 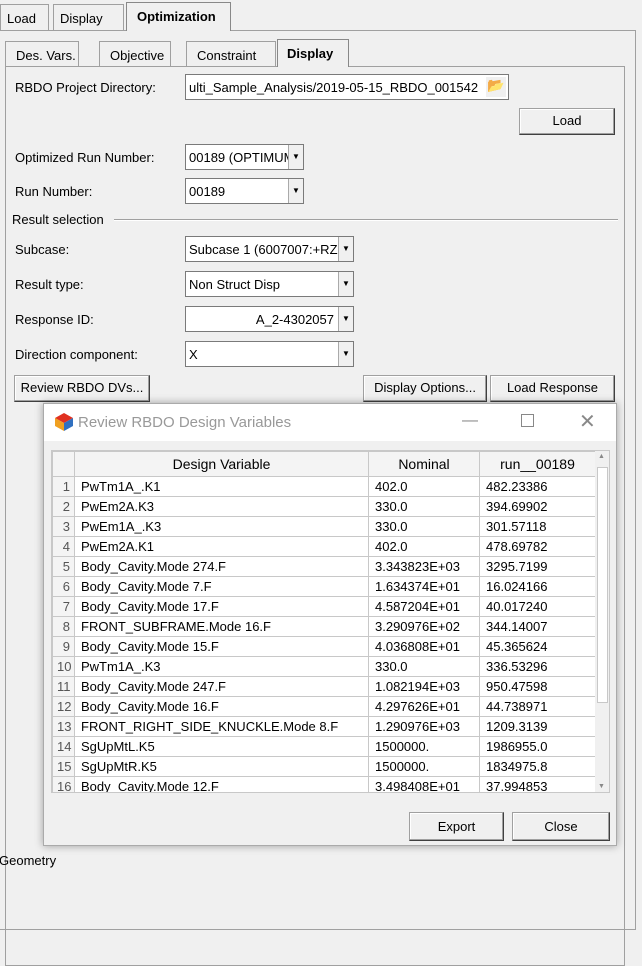 What do you see at coordinates (269, 354) in the screenshot?
I see `direction-select: X ▼` at bounding box center [269, 354].